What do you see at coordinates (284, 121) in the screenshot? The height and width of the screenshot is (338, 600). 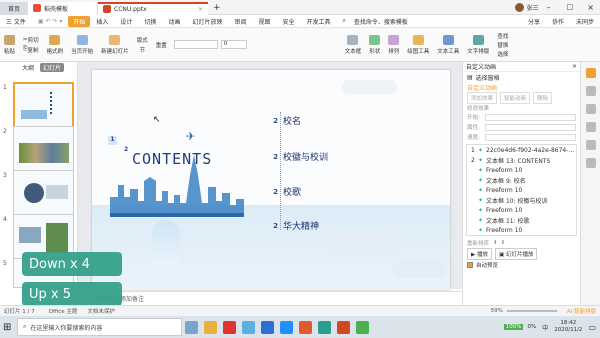 I see `toc-item: 2 校名` at bounding box center [284, 121].